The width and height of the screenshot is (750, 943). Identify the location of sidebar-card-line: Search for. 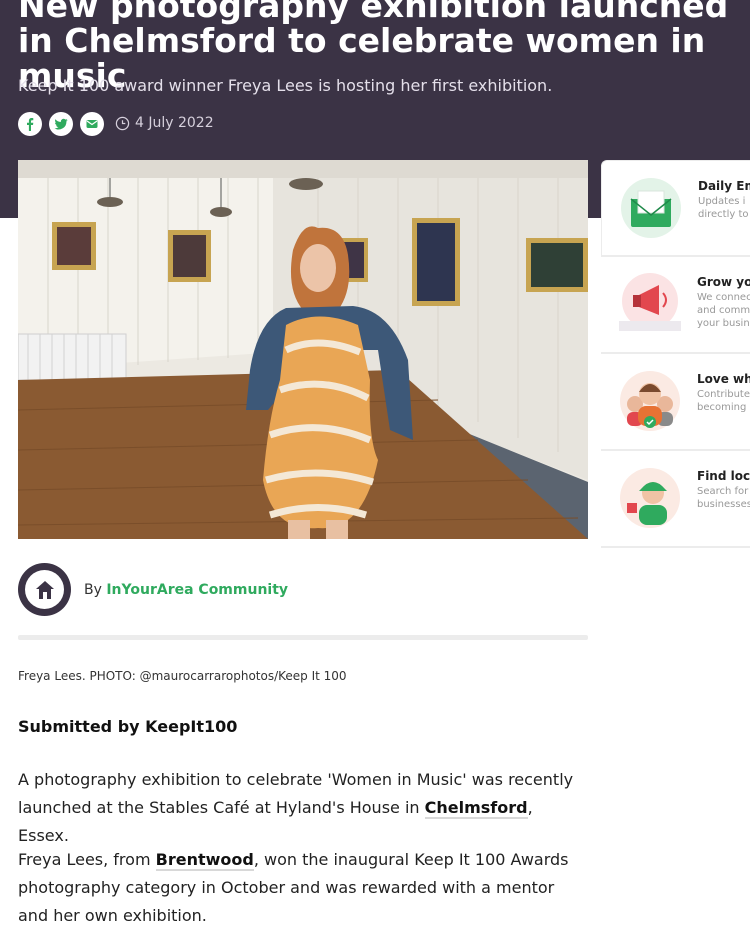
(723, 491).